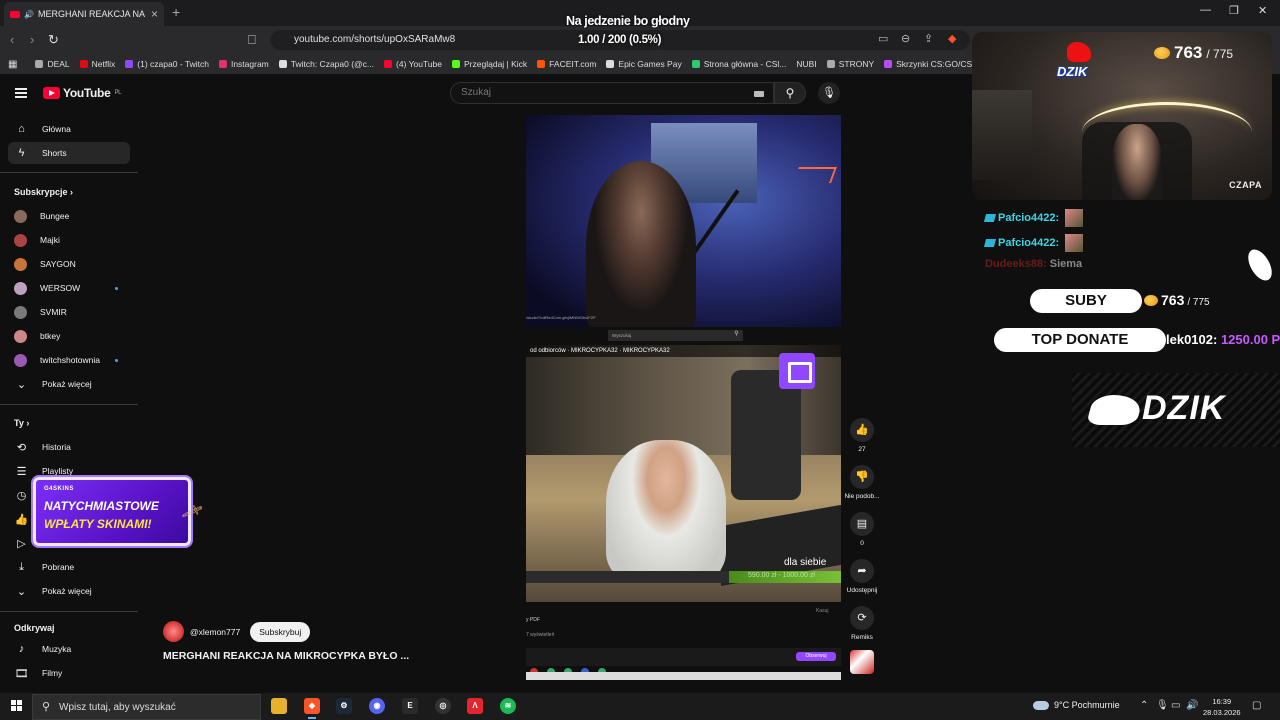 The image size is (1280, 720). What do you see at coordinates (862, 576) in the screenshot?
I see `share-button: ➦ Udostępnij` at bounding box center [862, 576].